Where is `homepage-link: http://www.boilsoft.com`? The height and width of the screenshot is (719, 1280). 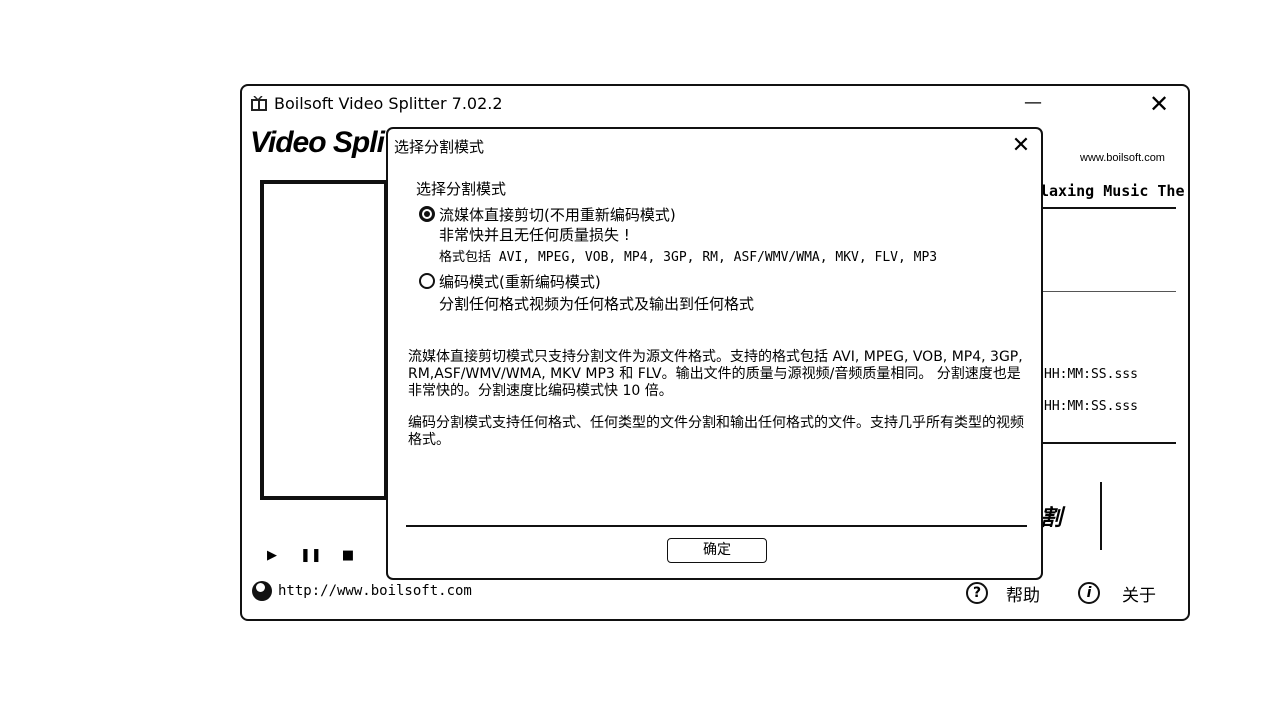 homepage-link: http://www.boilsoft.com is located at coordinates (375, 591).